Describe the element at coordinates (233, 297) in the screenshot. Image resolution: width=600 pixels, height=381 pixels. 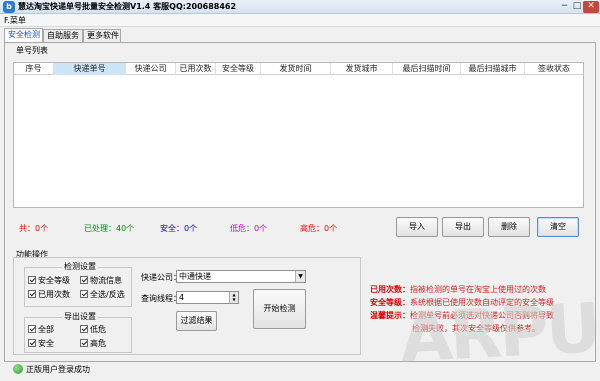
I see `spinner-arrows-icon: ▲ ▼` at that location.